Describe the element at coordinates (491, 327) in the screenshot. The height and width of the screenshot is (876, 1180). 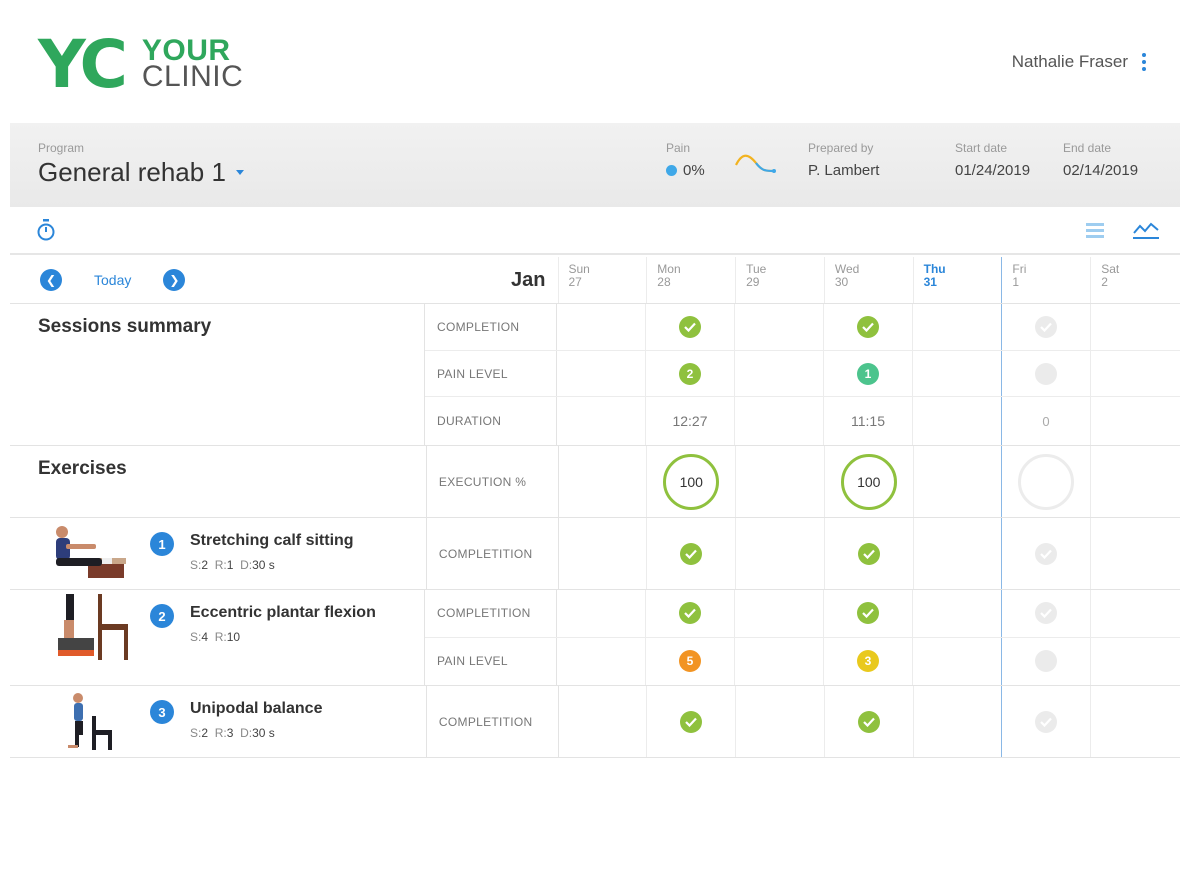
I see `metric-label: COMPLETION` at that location.